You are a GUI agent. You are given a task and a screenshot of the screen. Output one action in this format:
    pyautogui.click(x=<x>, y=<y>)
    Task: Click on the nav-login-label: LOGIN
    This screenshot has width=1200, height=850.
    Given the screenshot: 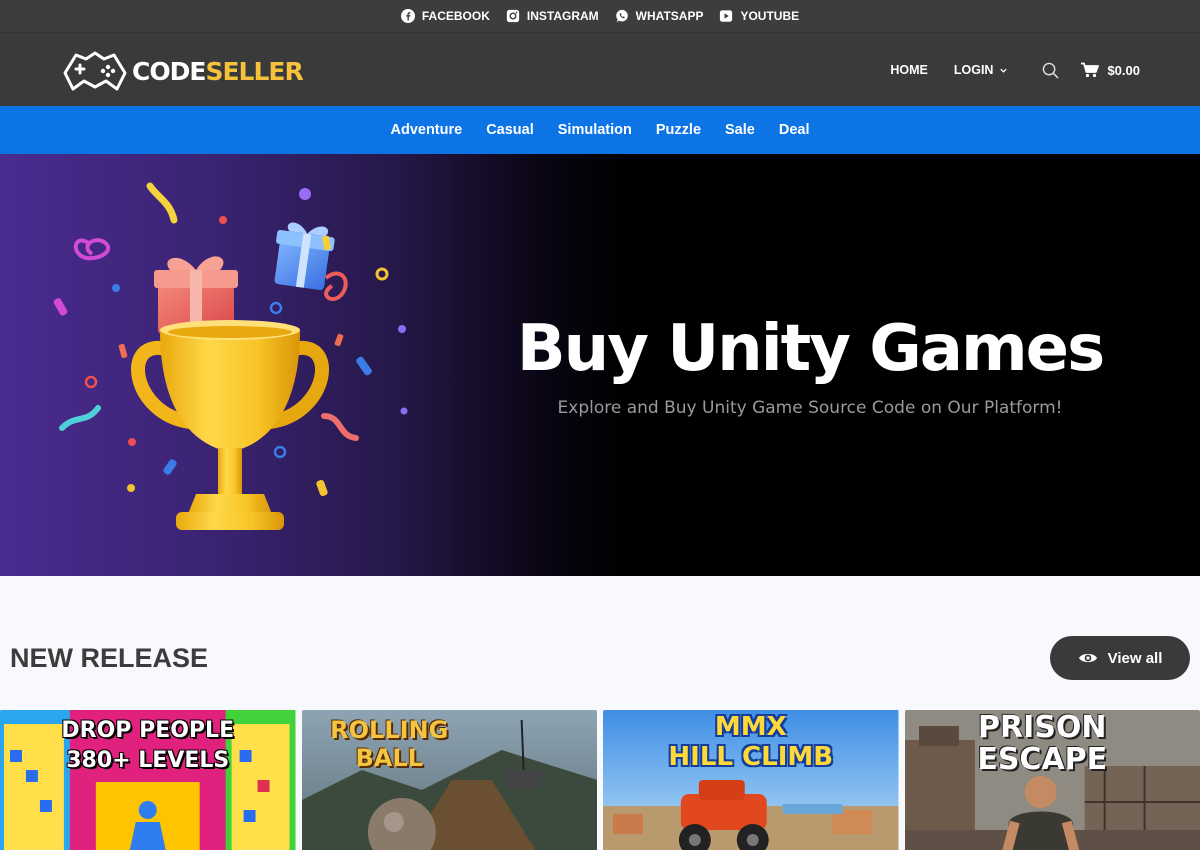 What is the action you would take?
    pyautogui.click(x=973, y=70)
    